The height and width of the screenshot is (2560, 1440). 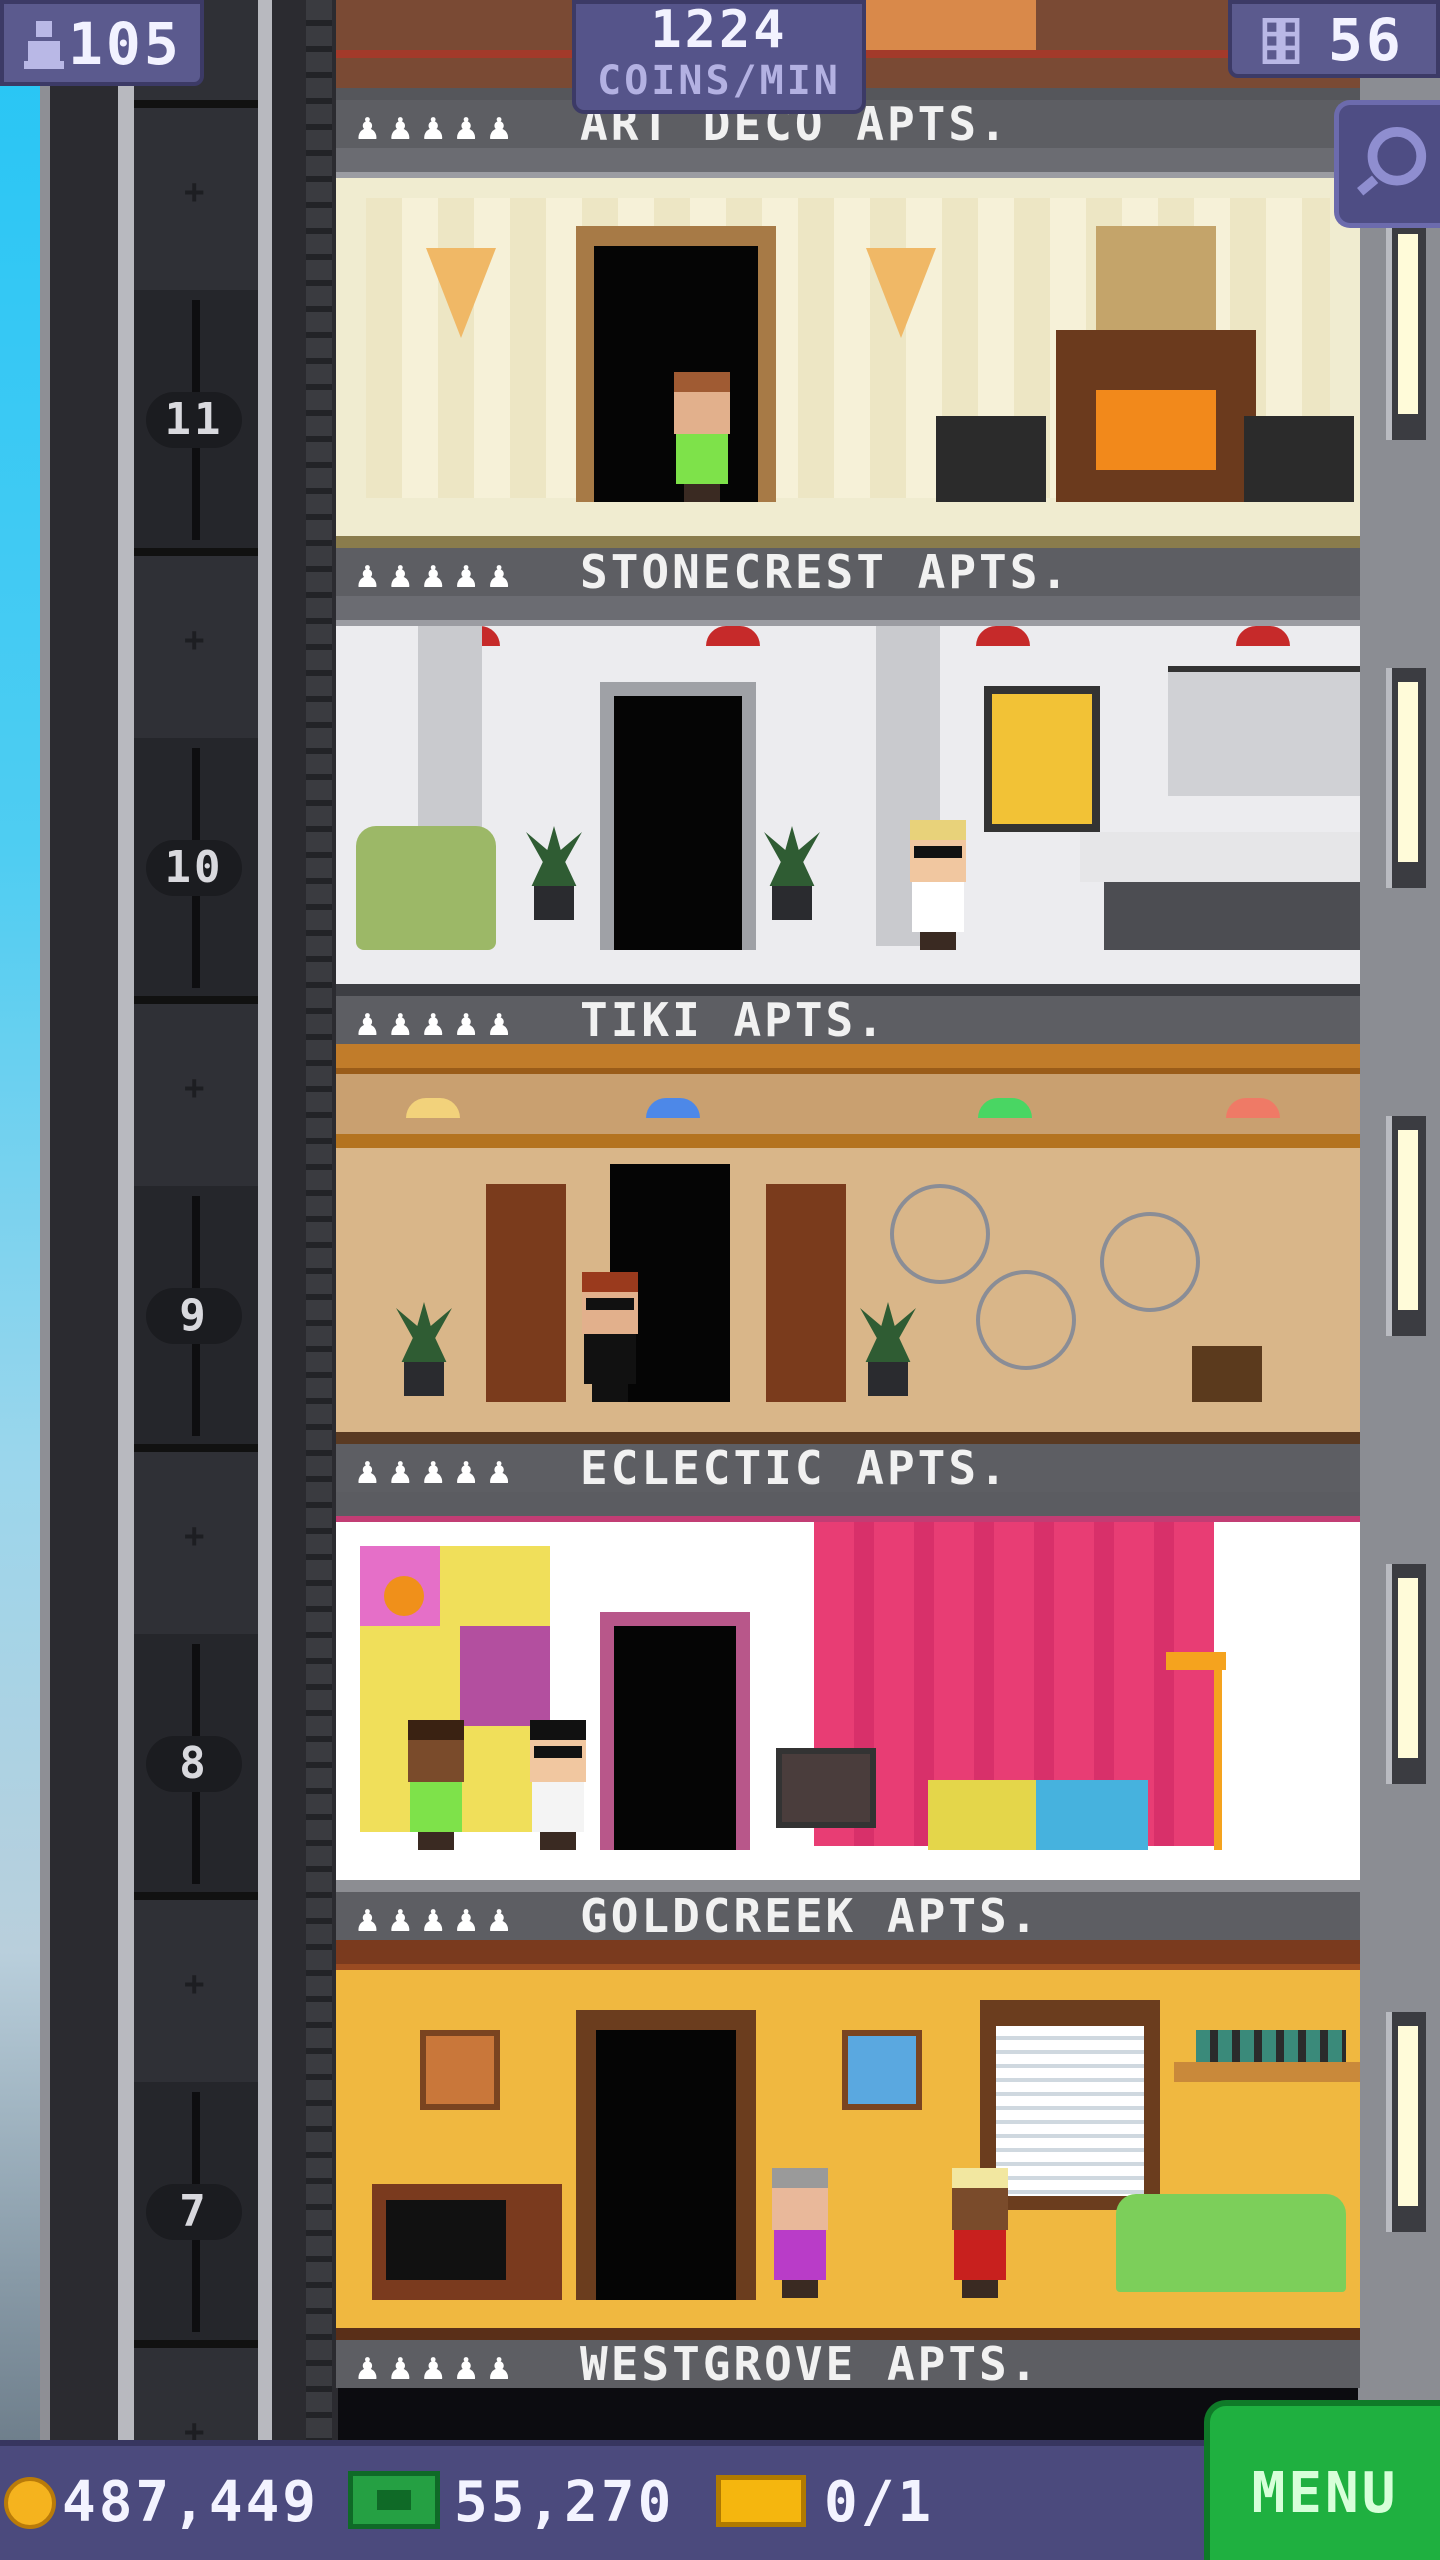 I want to click on floor-label-bar: ♟♟♟♟♟ WESTGROVE APTS., so click(x=848, y=2364).